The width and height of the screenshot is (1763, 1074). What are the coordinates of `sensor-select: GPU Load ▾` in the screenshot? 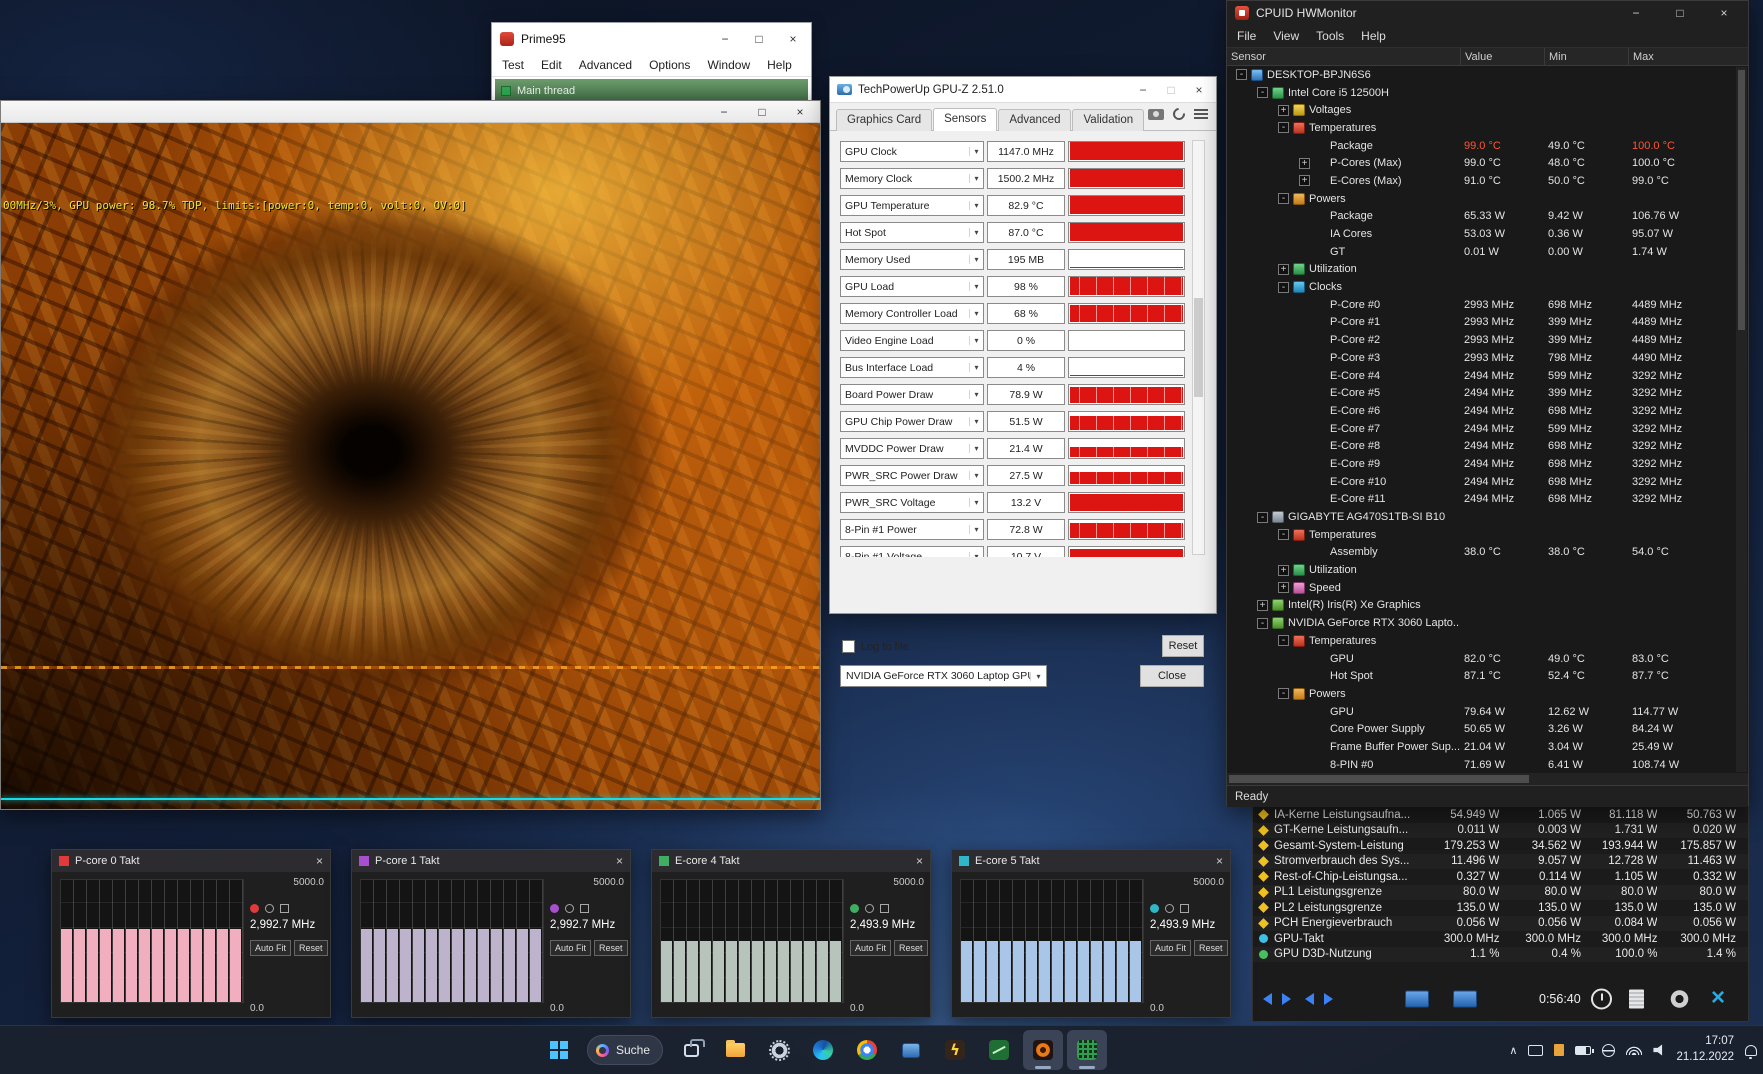 It's located at (912, 286).